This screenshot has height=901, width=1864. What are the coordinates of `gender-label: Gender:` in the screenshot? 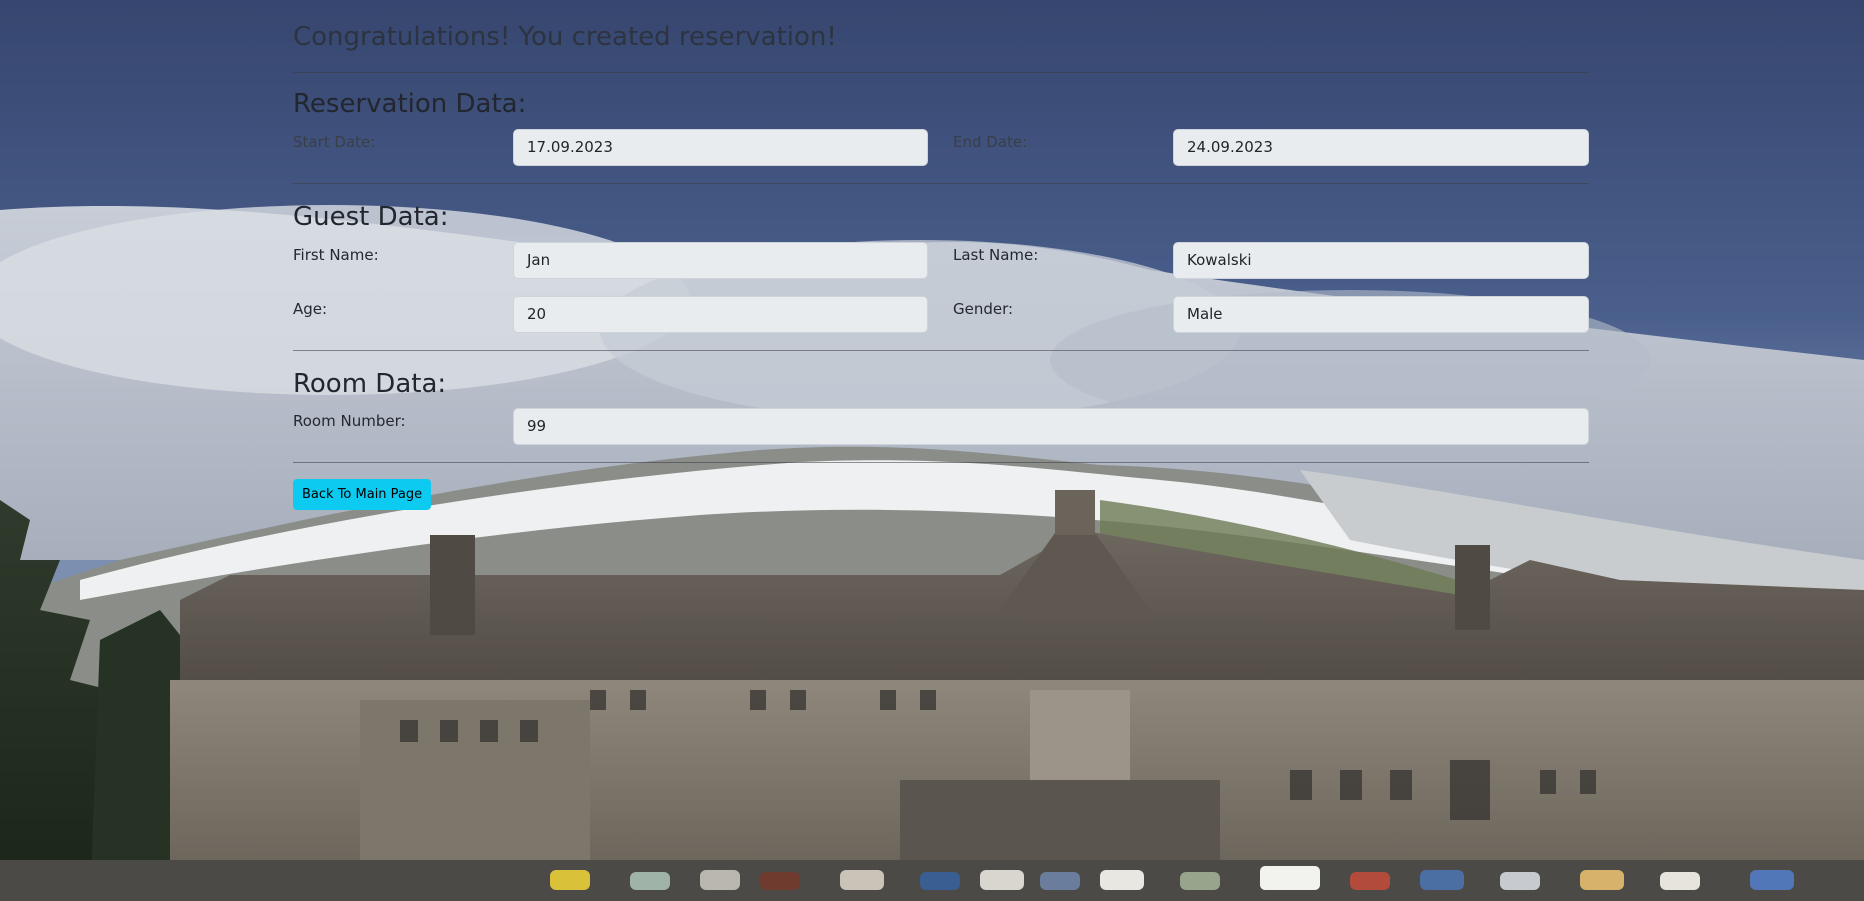 It's located at (983, 309).